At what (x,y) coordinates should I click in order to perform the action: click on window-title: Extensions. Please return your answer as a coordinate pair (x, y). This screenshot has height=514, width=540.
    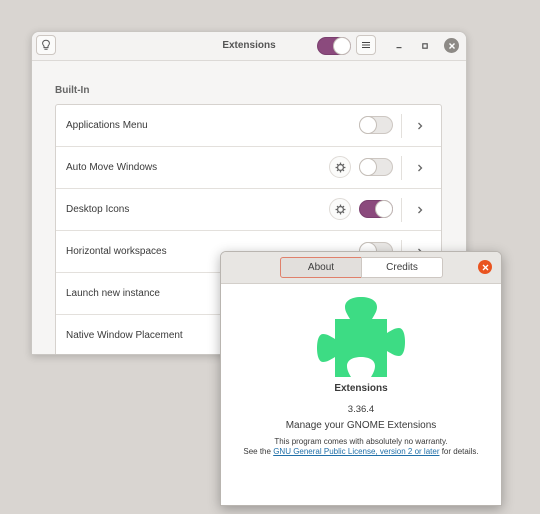
    Looking at the image, I should click on (249, 45).